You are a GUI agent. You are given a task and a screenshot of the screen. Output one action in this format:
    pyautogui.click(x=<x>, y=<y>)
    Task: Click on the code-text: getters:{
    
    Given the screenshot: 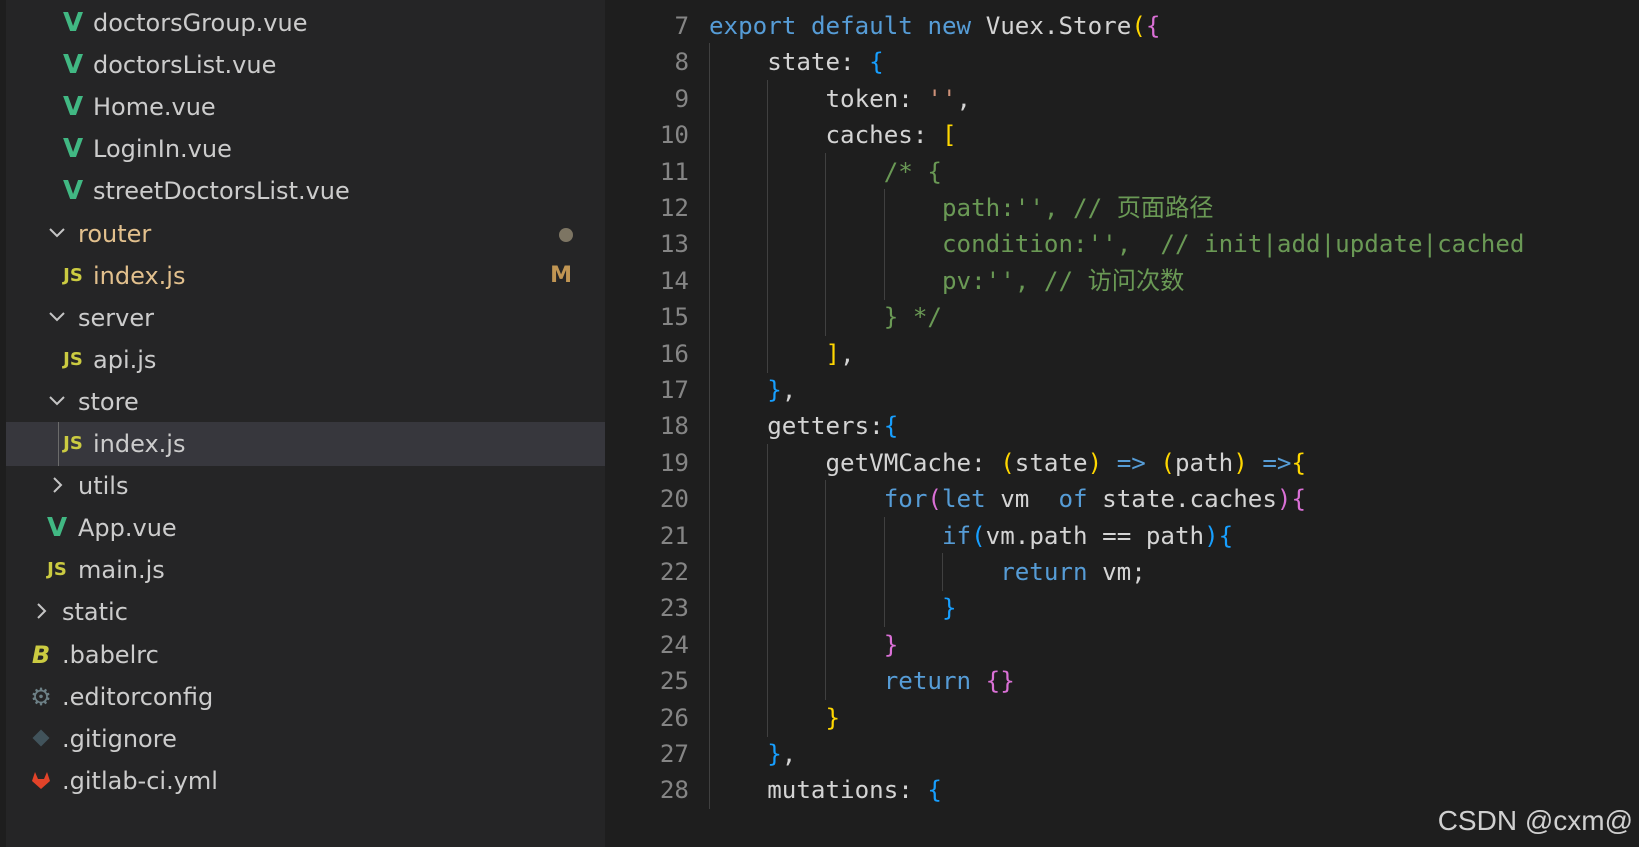 What is the action you would take?
    pyautogui.click(x=832, y=426)
    